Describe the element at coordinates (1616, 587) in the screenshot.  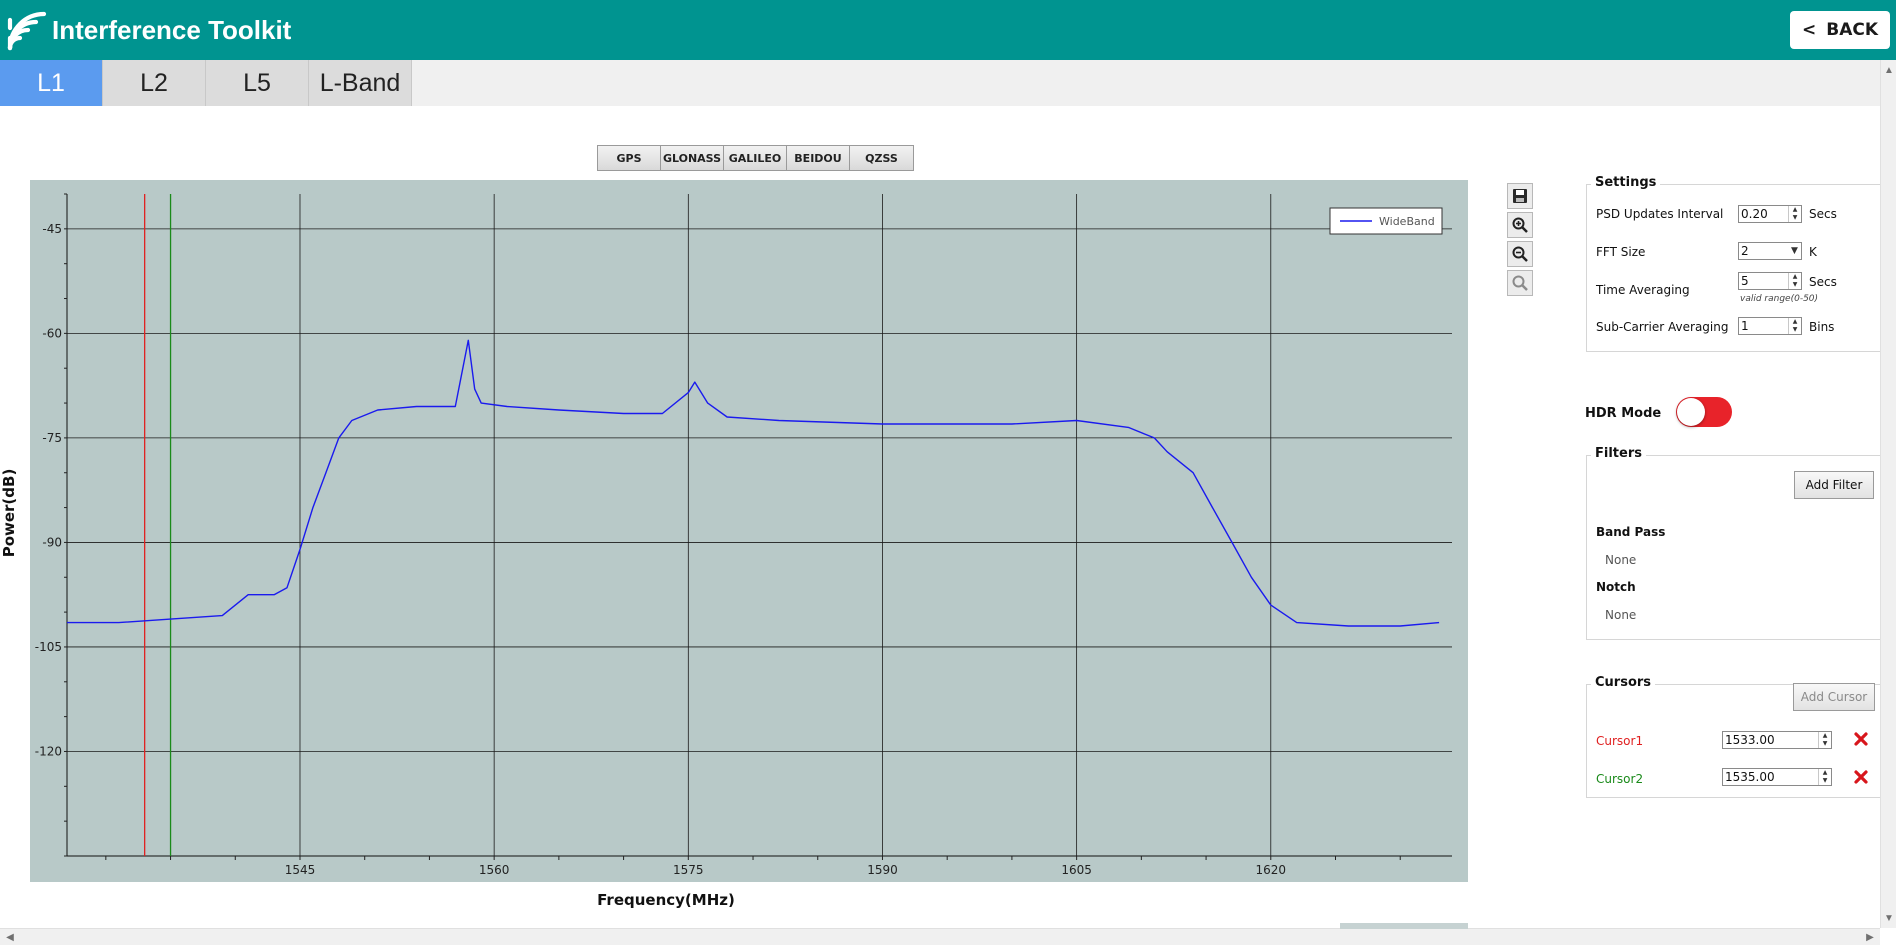
I see `notch-label: Notch` at that location.